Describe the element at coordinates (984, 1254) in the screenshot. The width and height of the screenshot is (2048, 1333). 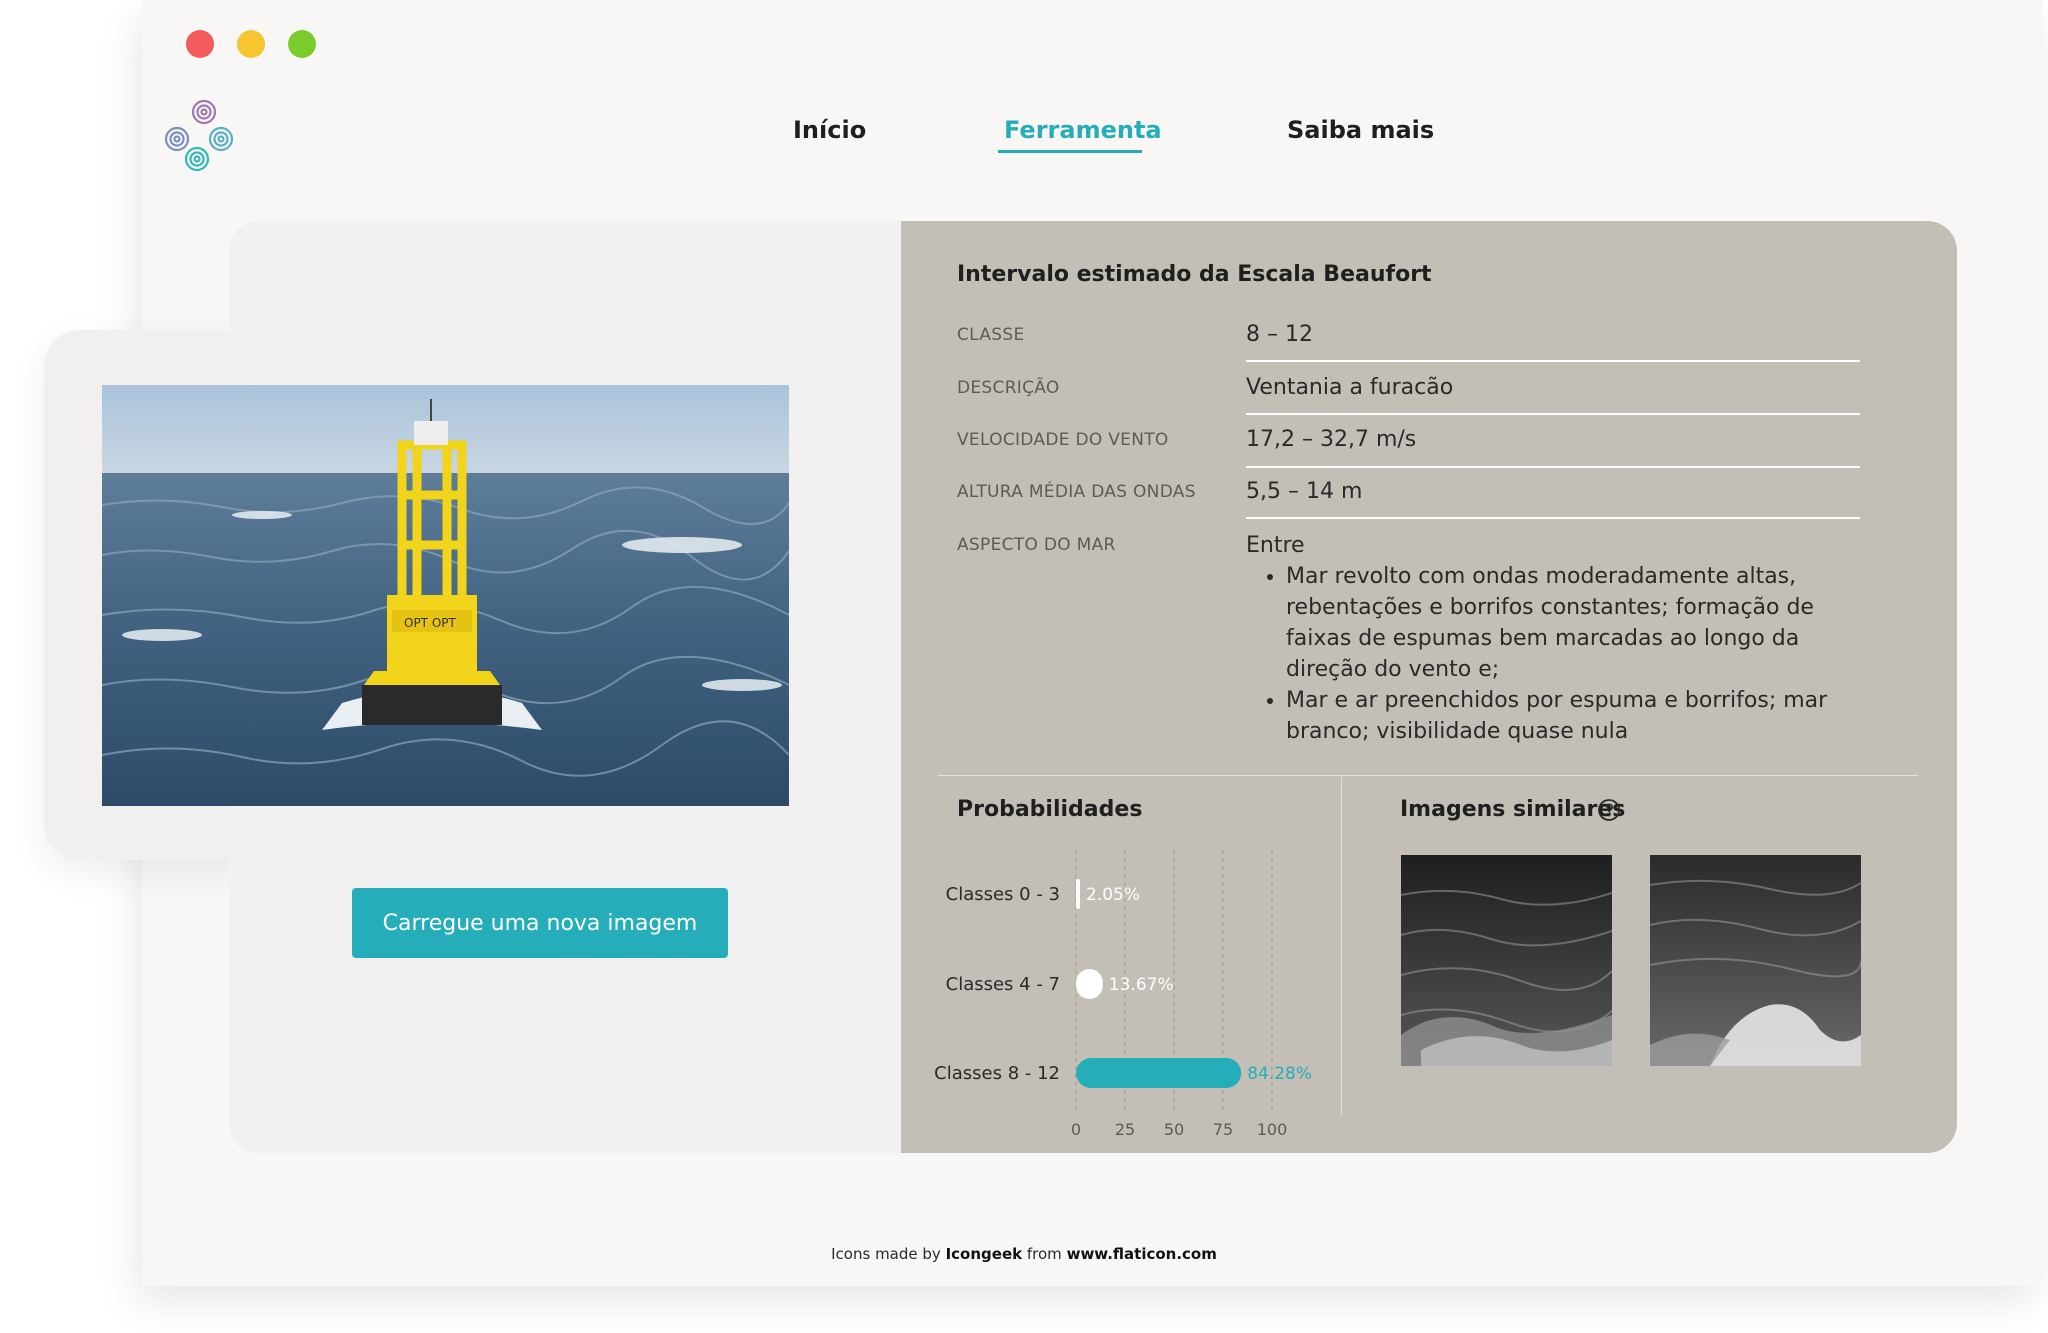
I see `credit-author-link: Icongeek` at that location.